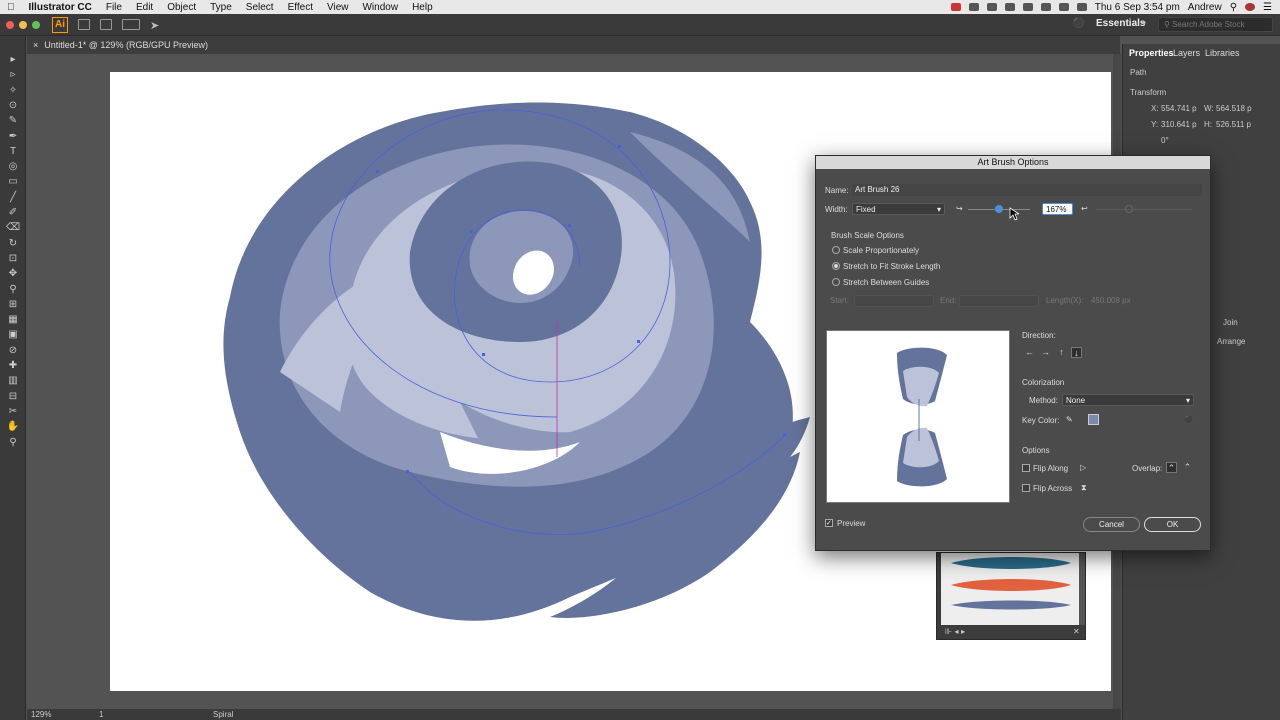 The image size is (1280, 720). I want to click on artboard-number: 1, so click(101, 714).